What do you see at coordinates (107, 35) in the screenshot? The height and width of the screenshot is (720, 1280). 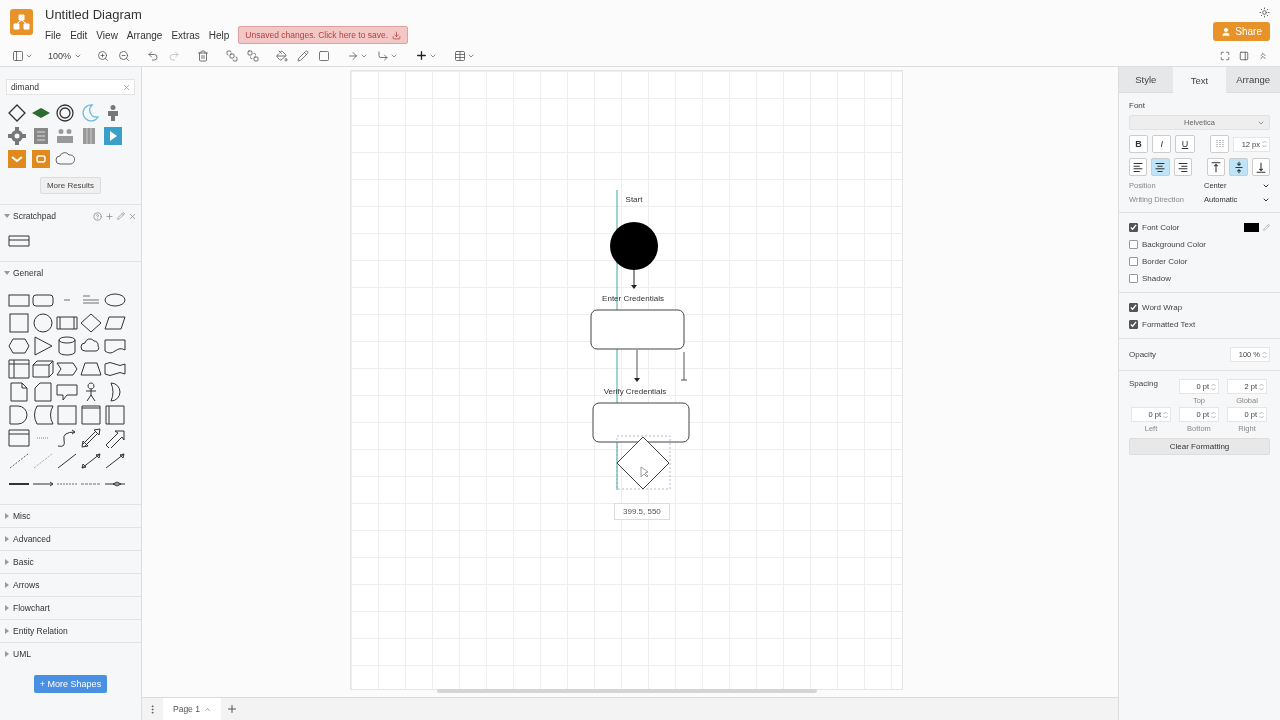 I see `menu-item: View` at bounding box center [107, 35].